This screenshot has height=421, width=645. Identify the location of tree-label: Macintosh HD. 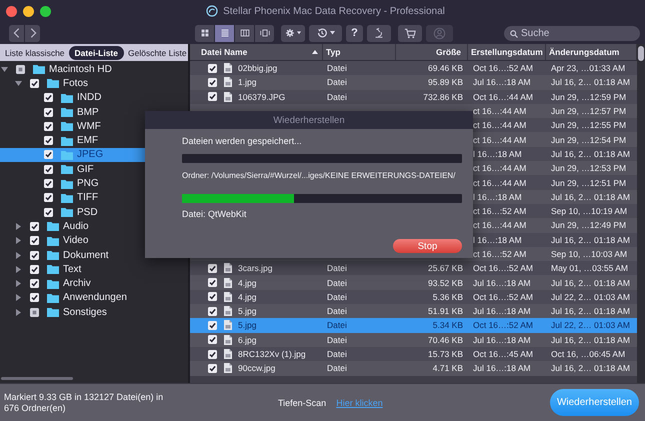
(80, 69).